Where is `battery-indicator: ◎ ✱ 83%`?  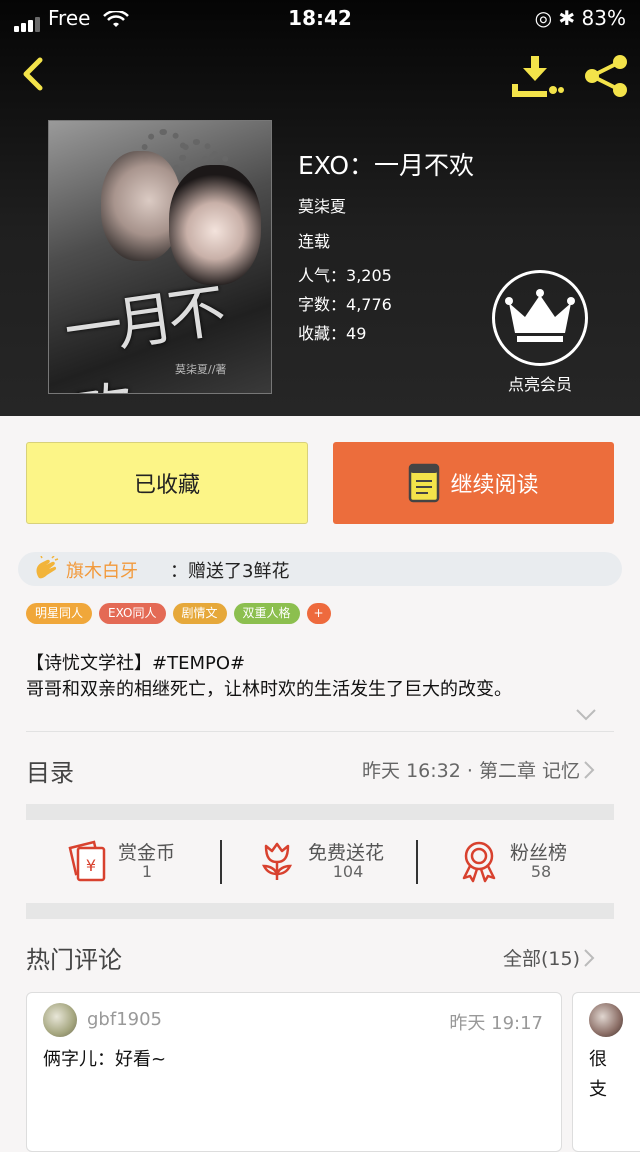 battery-indicator: ◎ ✱ 83% is located at coordinates (580, 18).